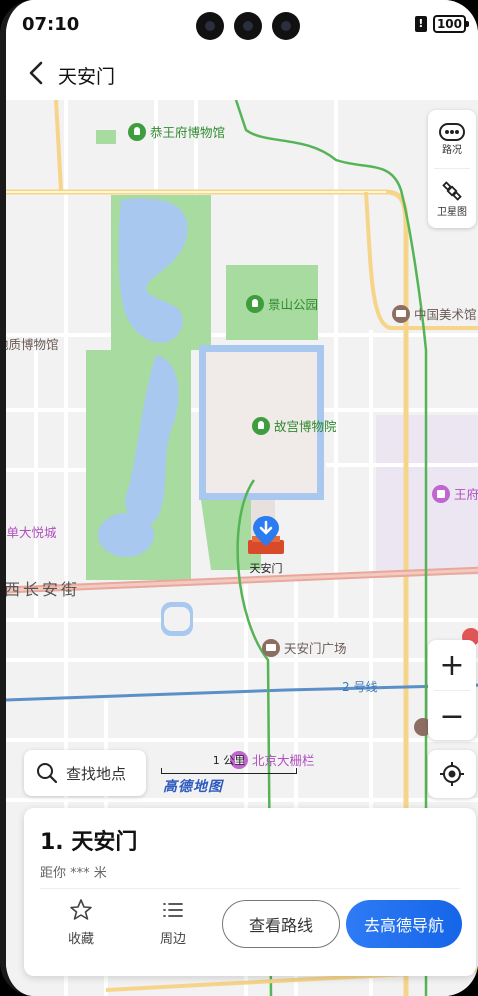 The width and height of the screenshot is (478, 996). Describe the element at coordinates (173, 922) in the screenshot. I see `nearby-button: 周边` at that location.